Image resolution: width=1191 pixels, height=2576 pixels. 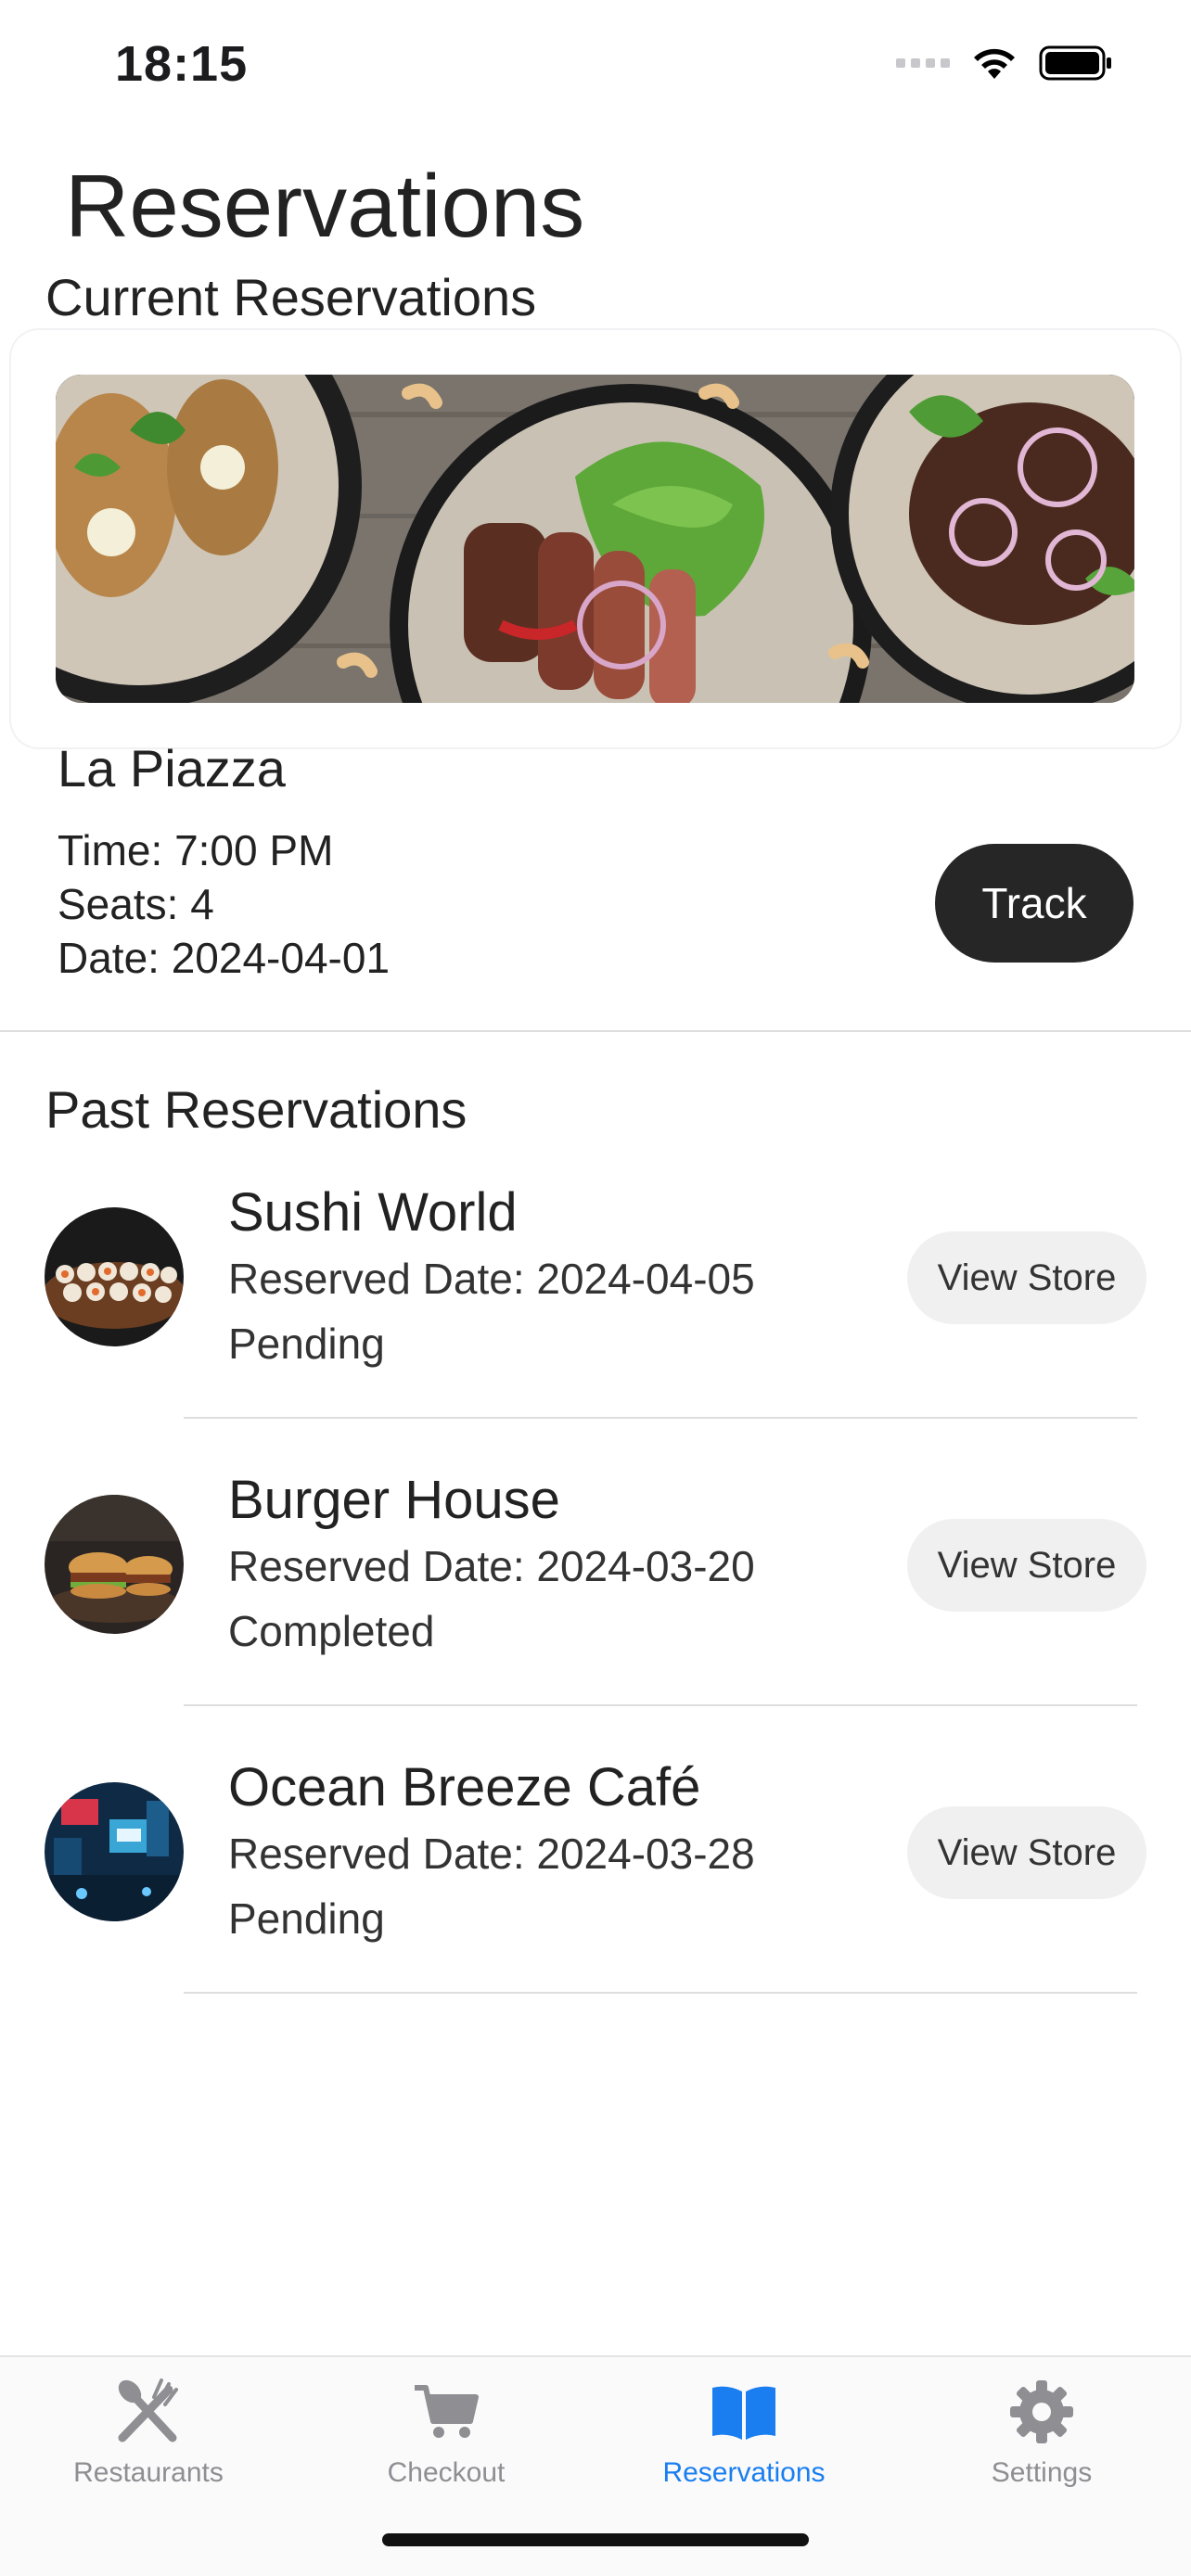 What do you see at coordinates (595, 539) in the screenshot?
I see `restaurant-hero-image` at bounding box center [595, 539].